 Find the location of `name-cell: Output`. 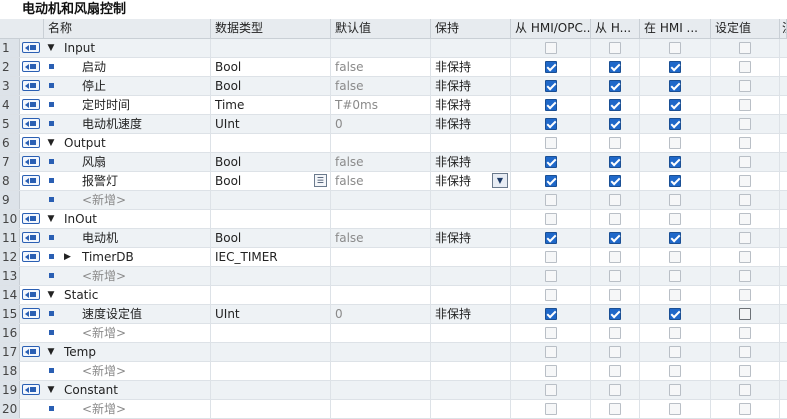

name-cell: Output is located at coordinates (135, 143).